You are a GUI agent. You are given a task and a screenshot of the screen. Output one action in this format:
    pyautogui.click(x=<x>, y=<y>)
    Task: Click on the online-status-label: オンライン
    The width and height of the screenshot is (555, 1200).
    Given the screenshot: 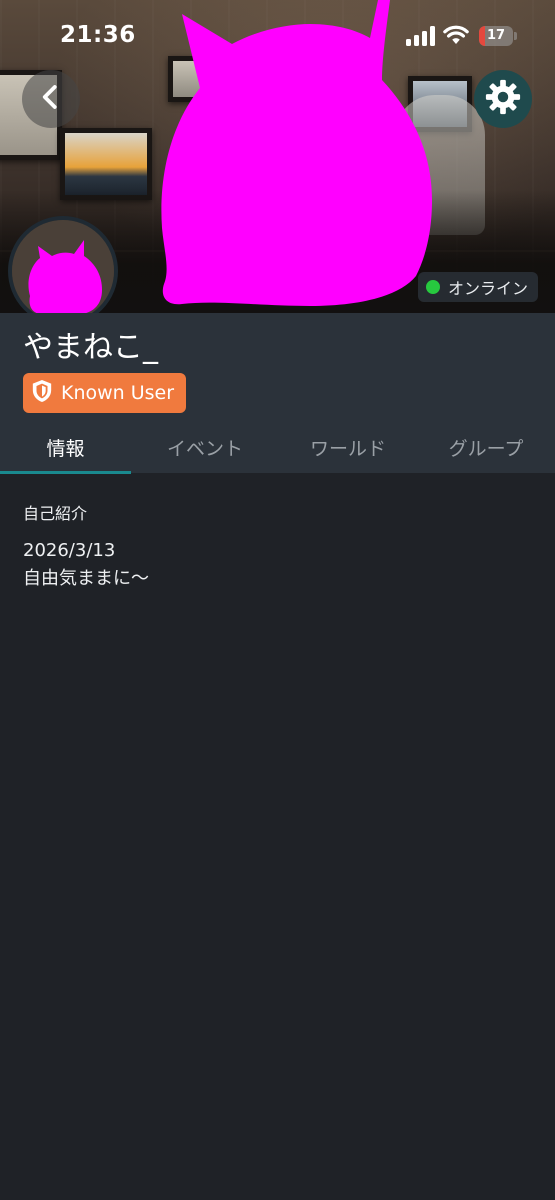 What is the action you would take?
    pyautogui.click(x=488, y=288)
    